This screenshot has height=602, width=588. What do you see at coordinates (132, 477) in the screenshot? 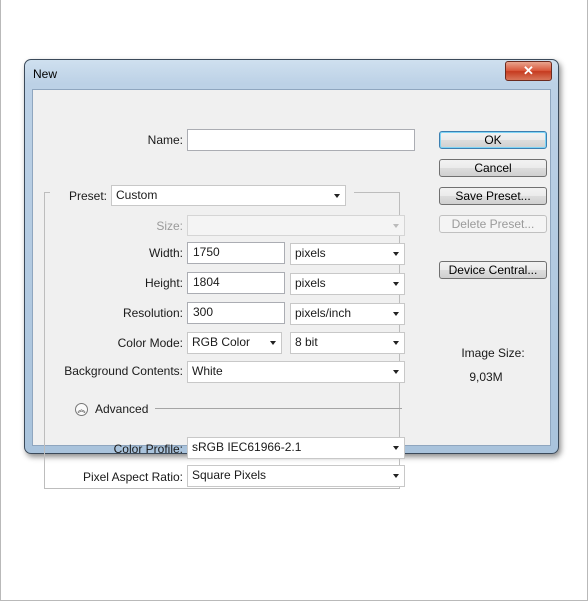
I see `pixel-aspect-ratio-label: Pixel Aspect Ratio:` at bounding box center [132, 477].